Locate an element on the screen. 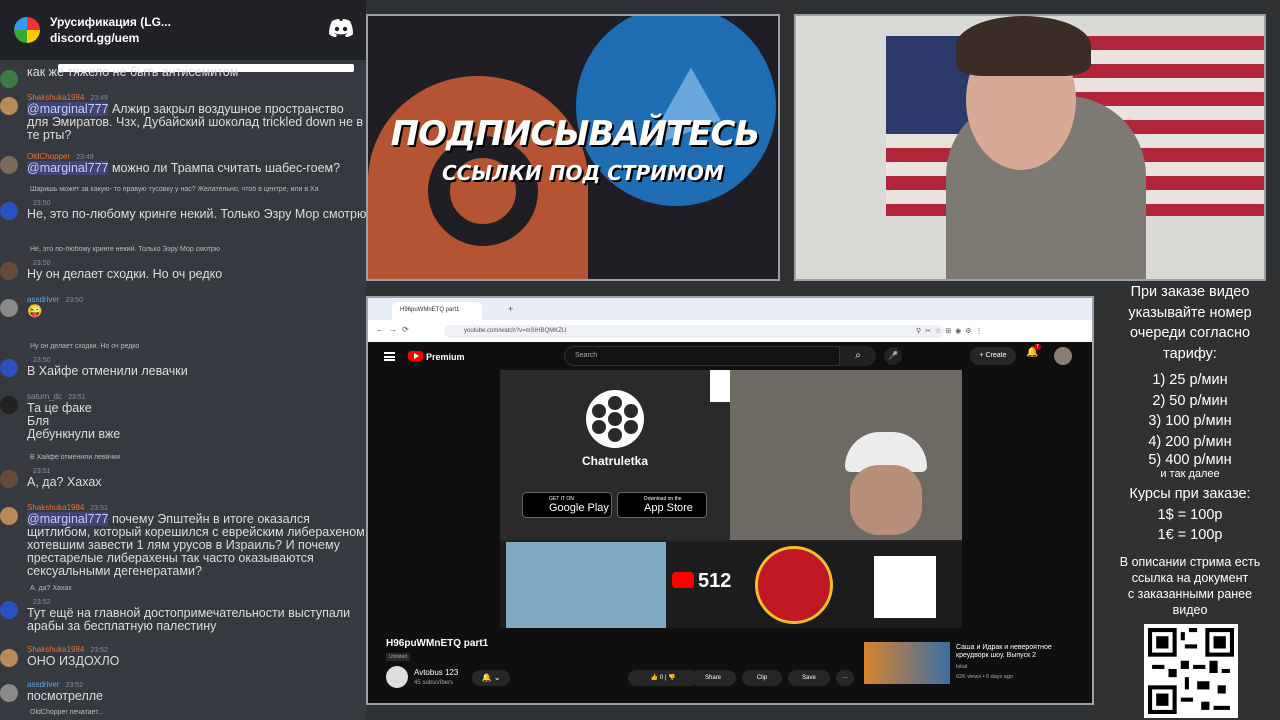 The height and width of the screenshot is (720, 1280). youtube-logo-icon is located at coordinates (415, 356).